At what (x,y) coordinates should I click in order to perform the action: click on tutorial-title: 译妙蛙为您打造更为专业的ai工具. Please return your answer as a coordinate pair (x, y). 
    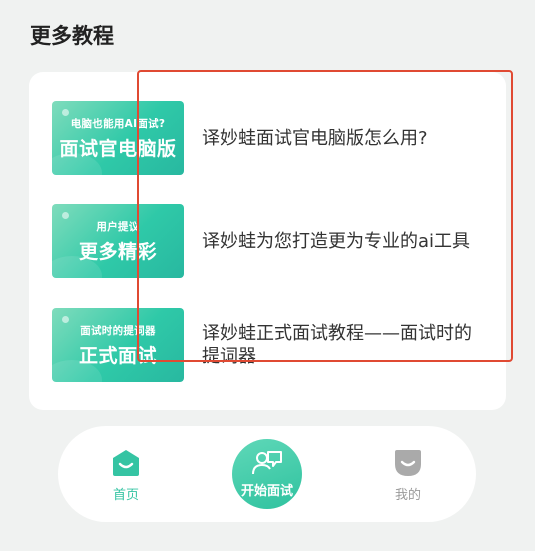
    Looking at the image, I should click on (344, 241).